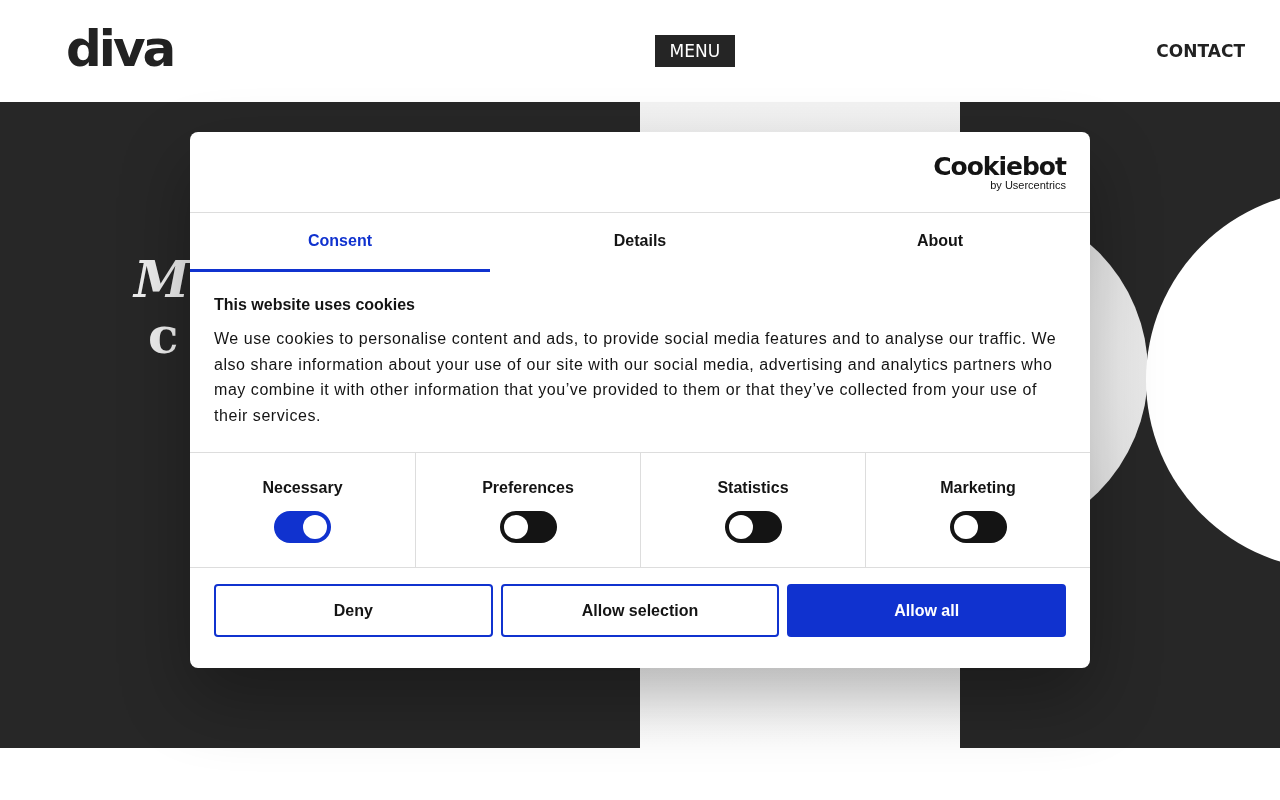  I want to click on hero-heading-text: c, so click(163, 336).